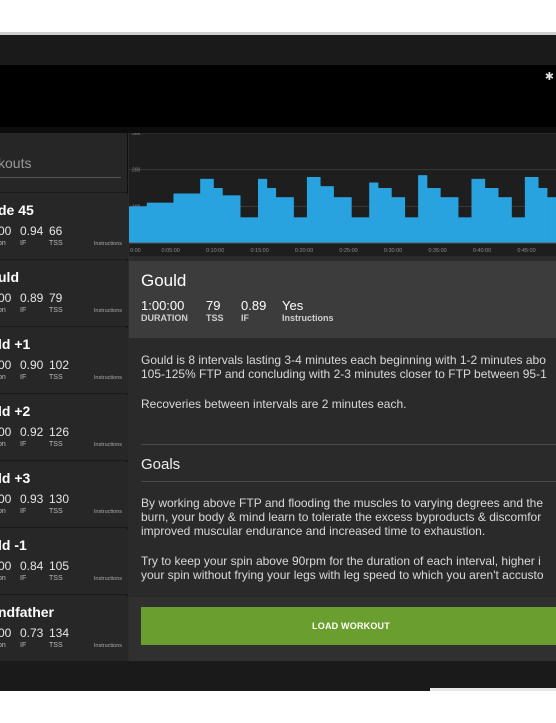  Describe the element at coordinates (59, 365) in the screenshot. I see `workout-tss-value: 102` at that location.